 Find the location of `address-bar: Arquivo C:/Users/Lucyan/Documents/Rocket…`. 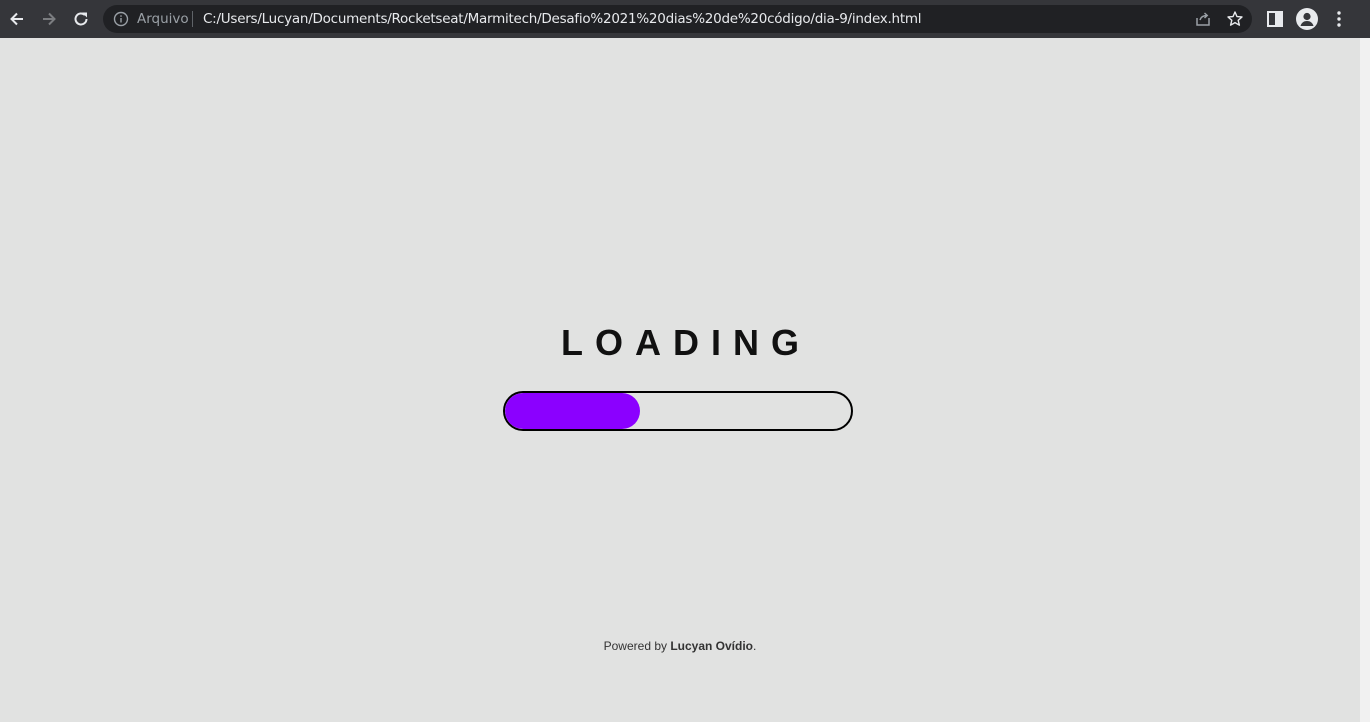

address-bar: Arquivo C:/Users/Lucyan/Documents/Rocket… is located at coordinates (677, 19).